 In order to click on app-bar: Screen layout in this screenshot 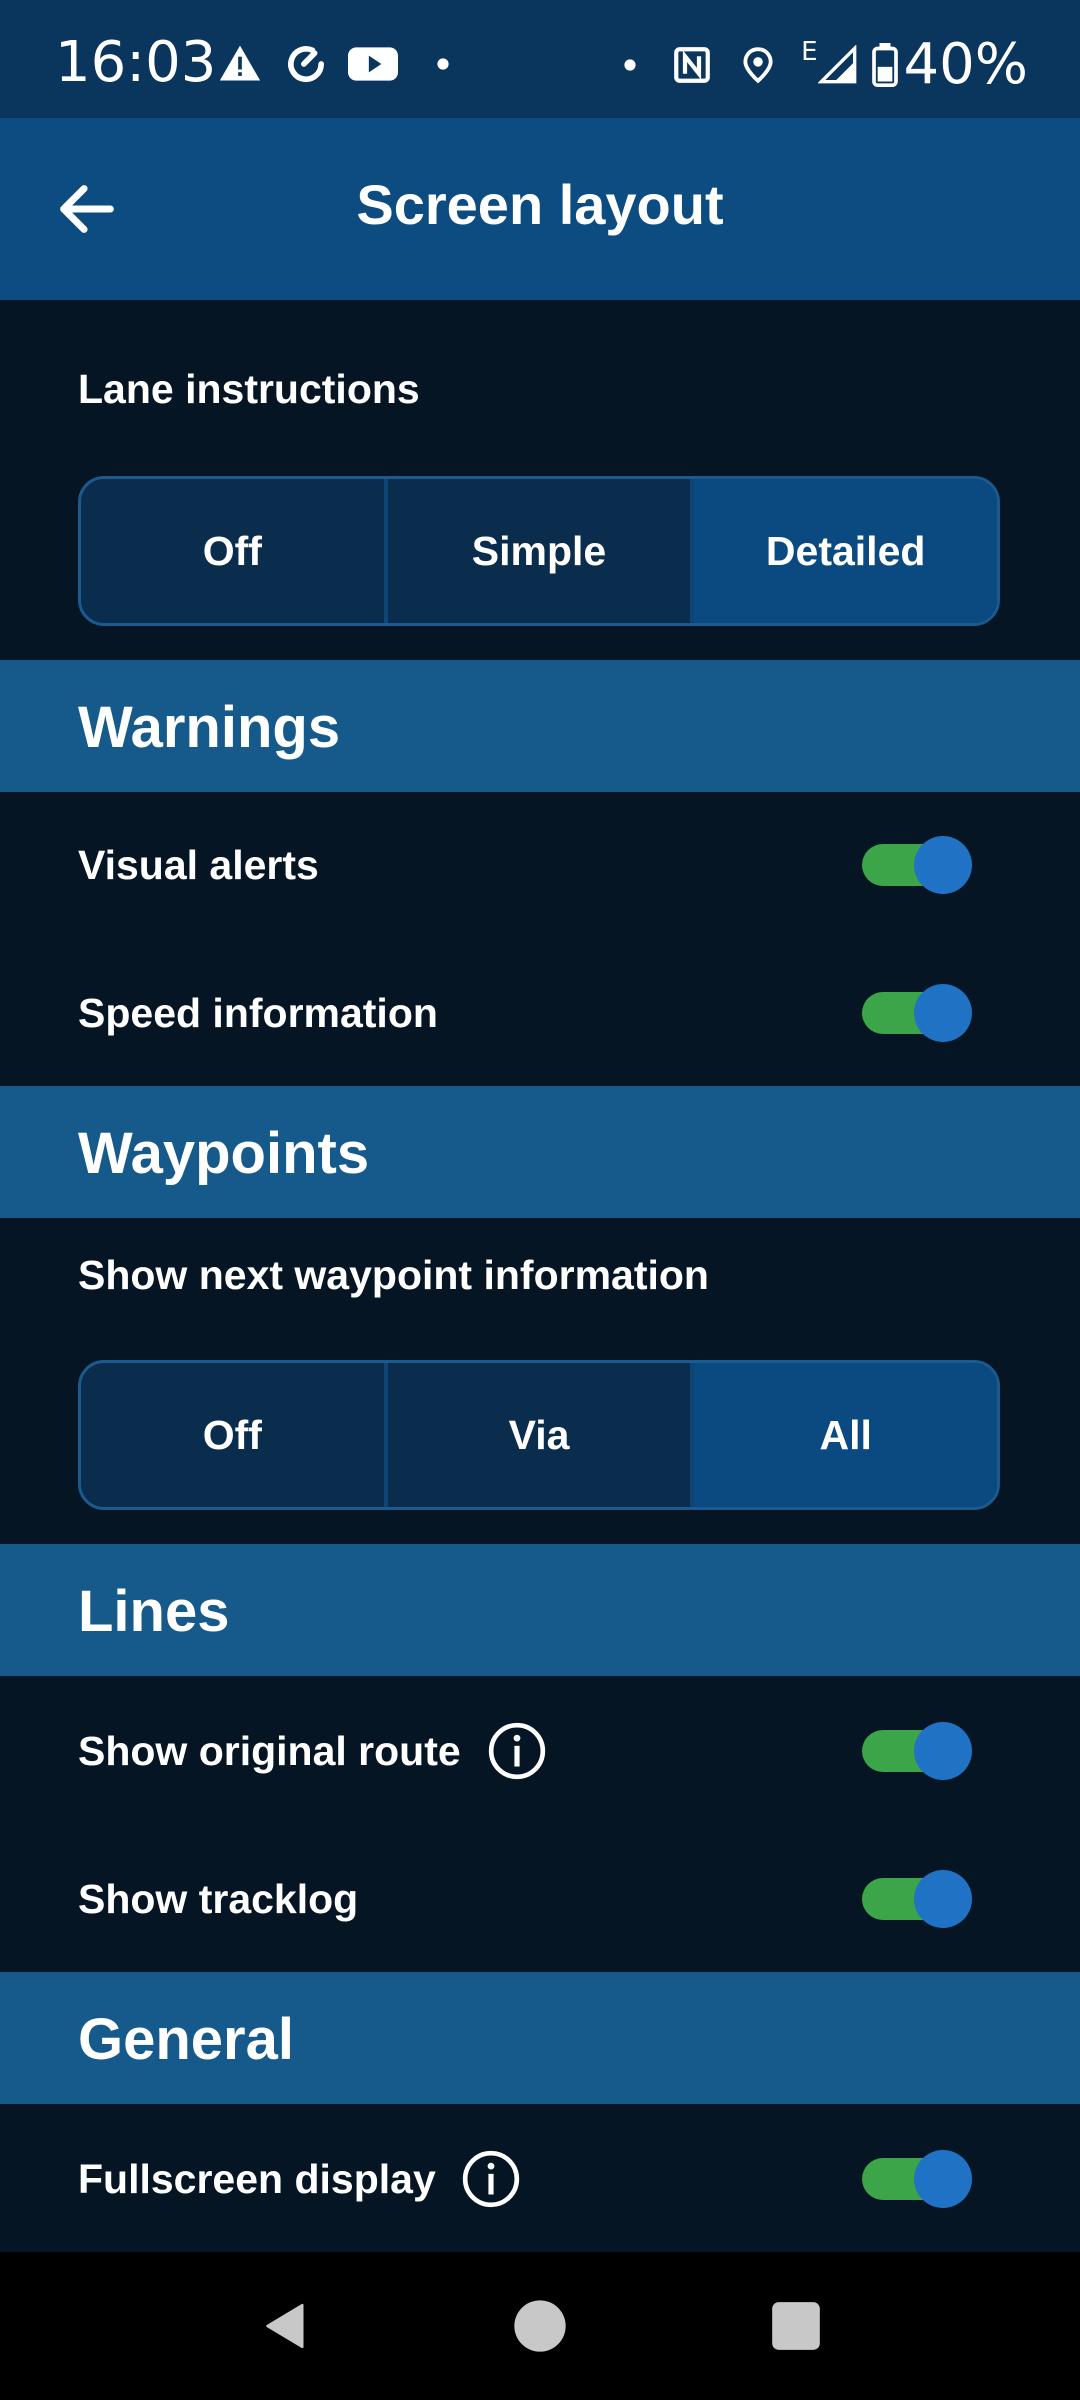, I will do `click(540, 209)`.